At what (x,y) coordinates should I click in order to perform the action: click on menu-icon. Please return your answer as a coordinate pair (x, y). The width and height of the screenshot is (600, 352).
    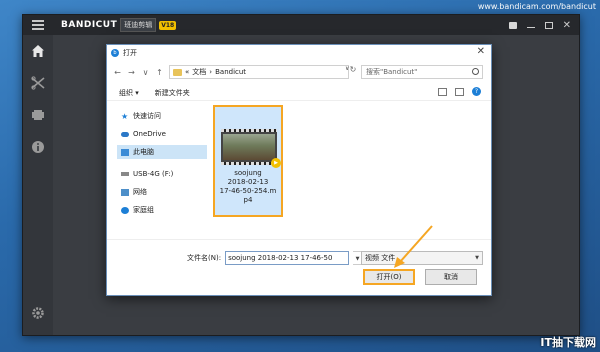
    Looking at the image, I should click on (38, 25).